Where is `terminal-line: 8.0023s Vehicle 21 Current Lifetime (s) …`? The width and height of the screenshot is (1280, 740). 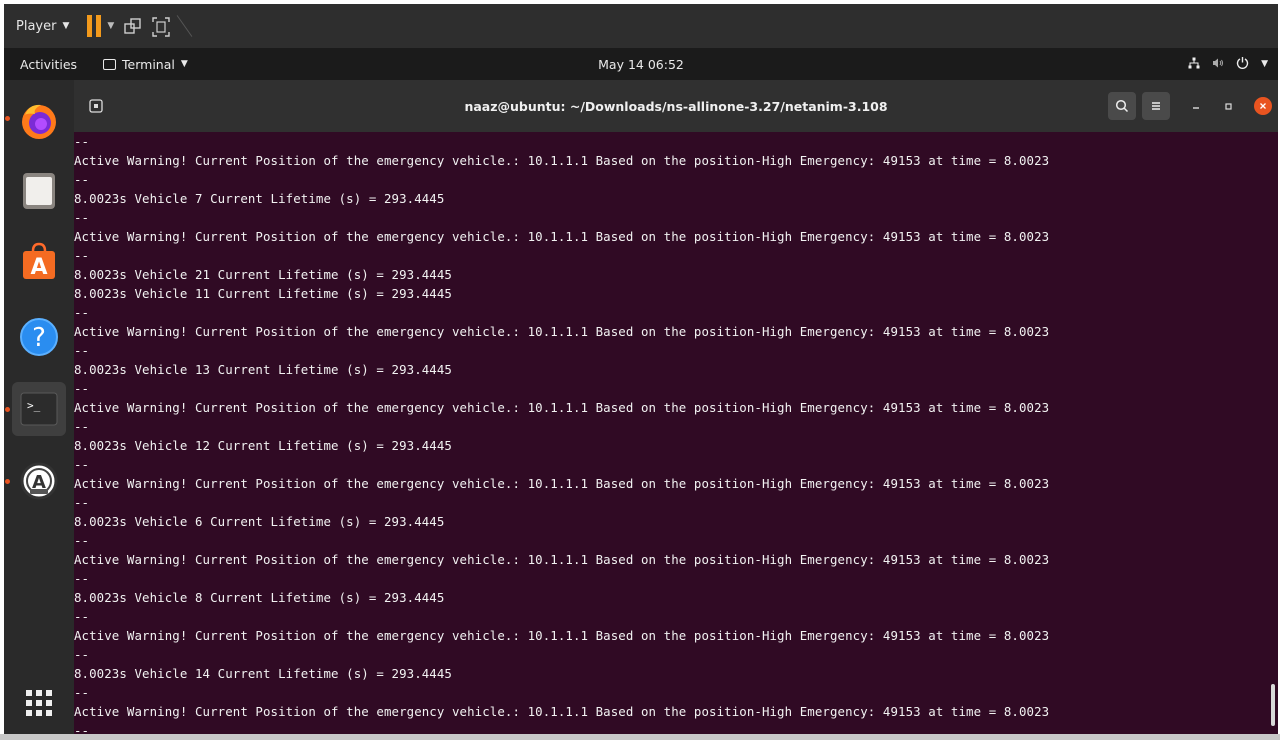
terminal-line: 8.0023s Vehicle 21 Current Lifetime (s) … is located at coordinates (263, 274).